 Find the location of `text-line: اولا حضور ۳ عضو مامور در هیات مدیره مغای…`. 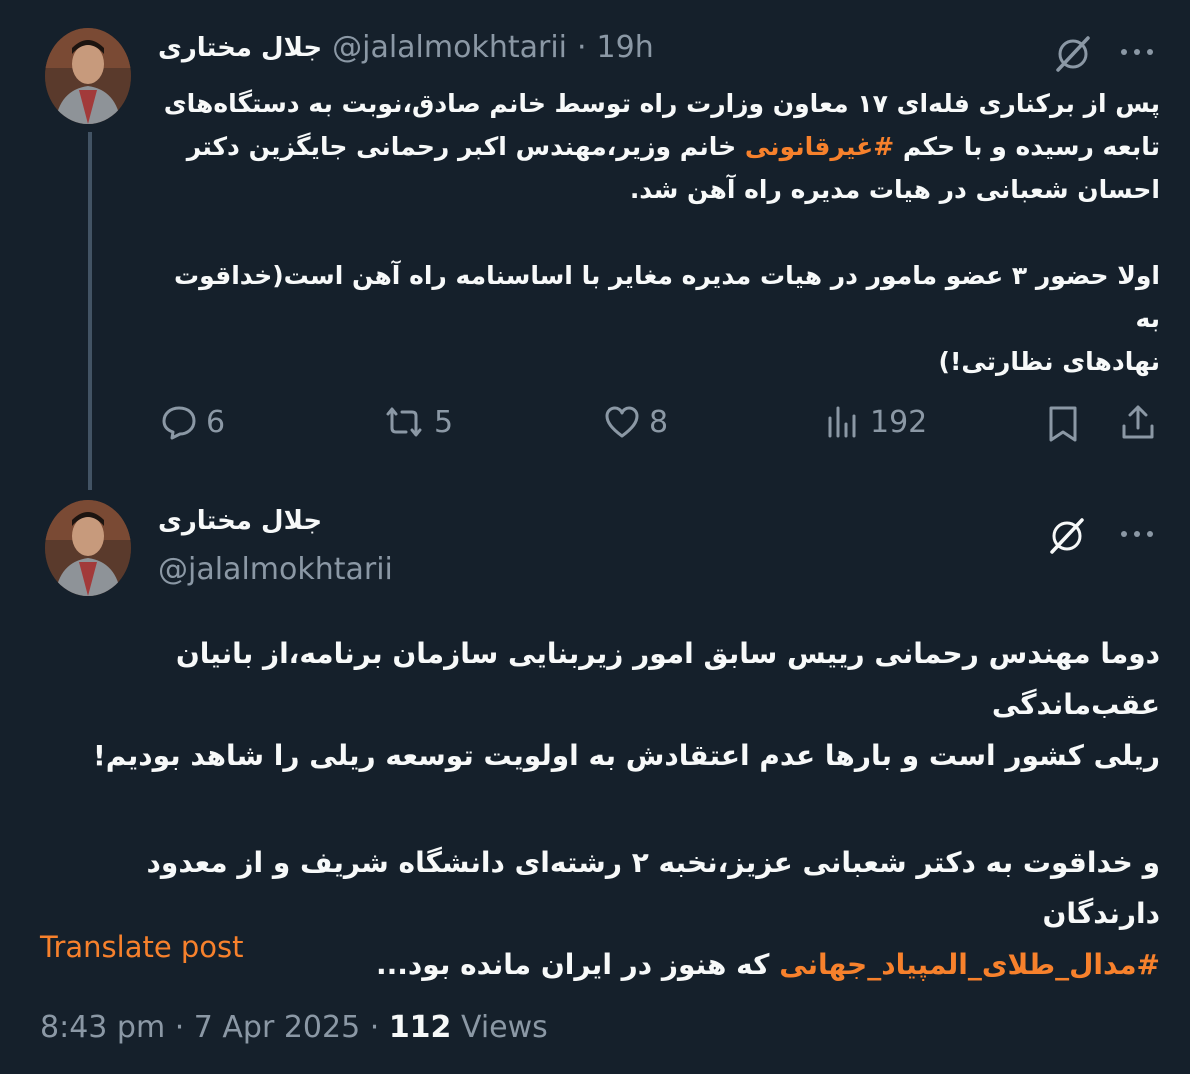

text-line: اولا حضور ۳ عضو مامور در هیات مدیره مغای… is located at coordinates (667, 297).